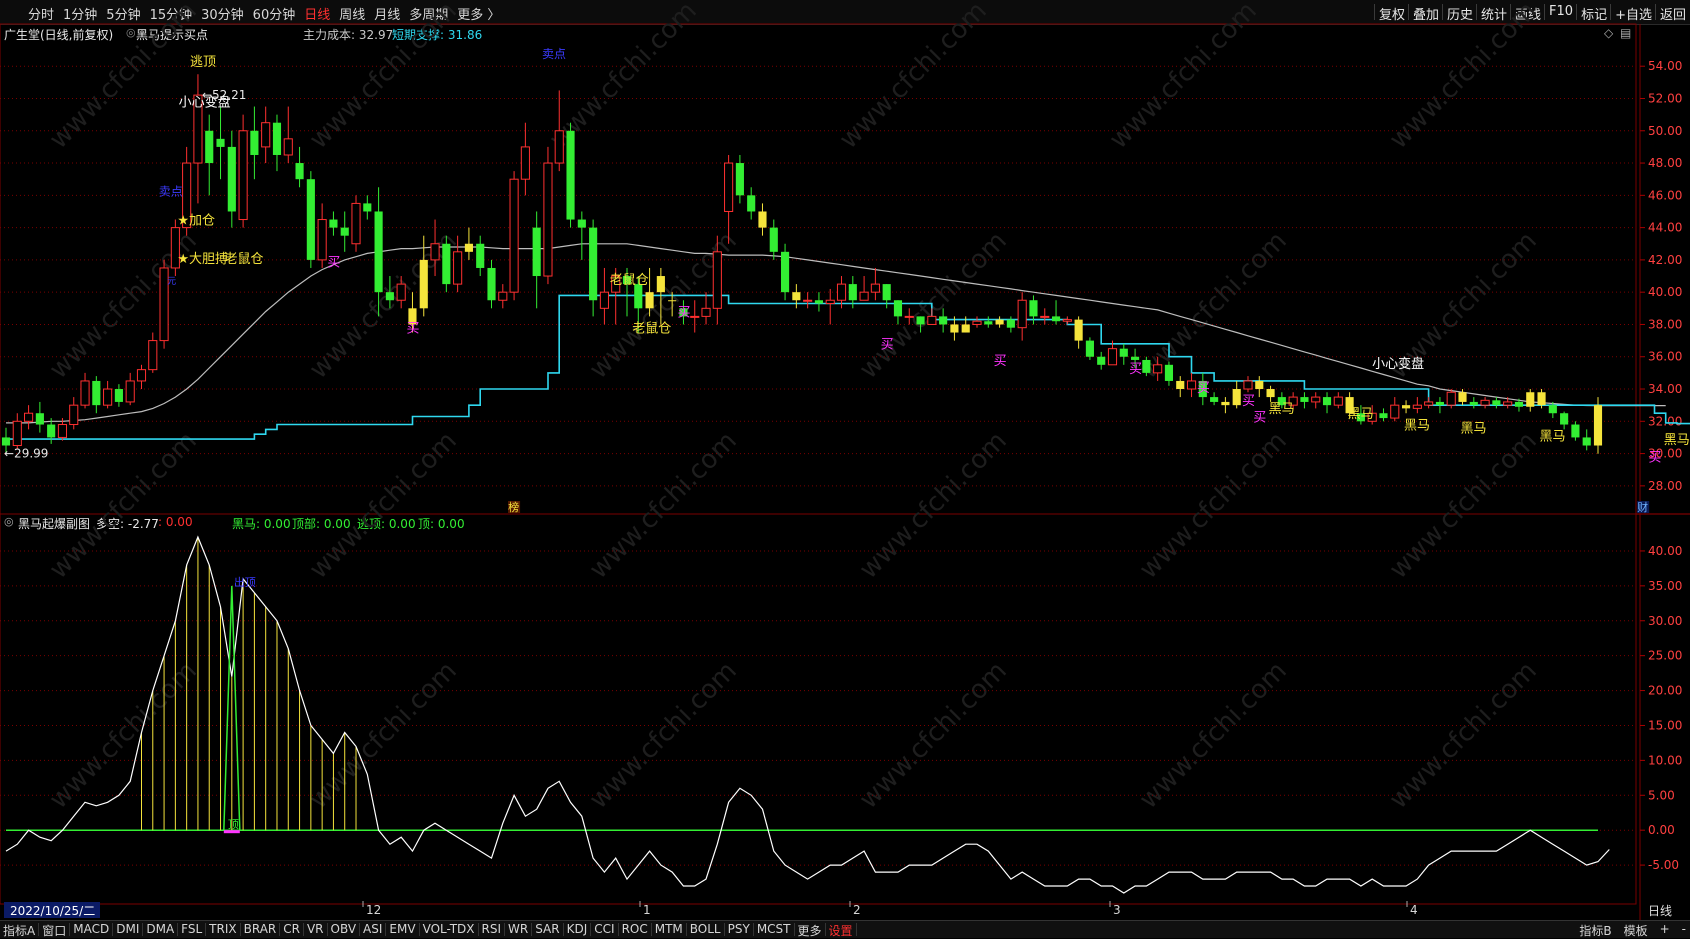  Describe the element at coordinates (547, 929) in the screenshot. I see `indicator-tab-16: SAR` at that location.